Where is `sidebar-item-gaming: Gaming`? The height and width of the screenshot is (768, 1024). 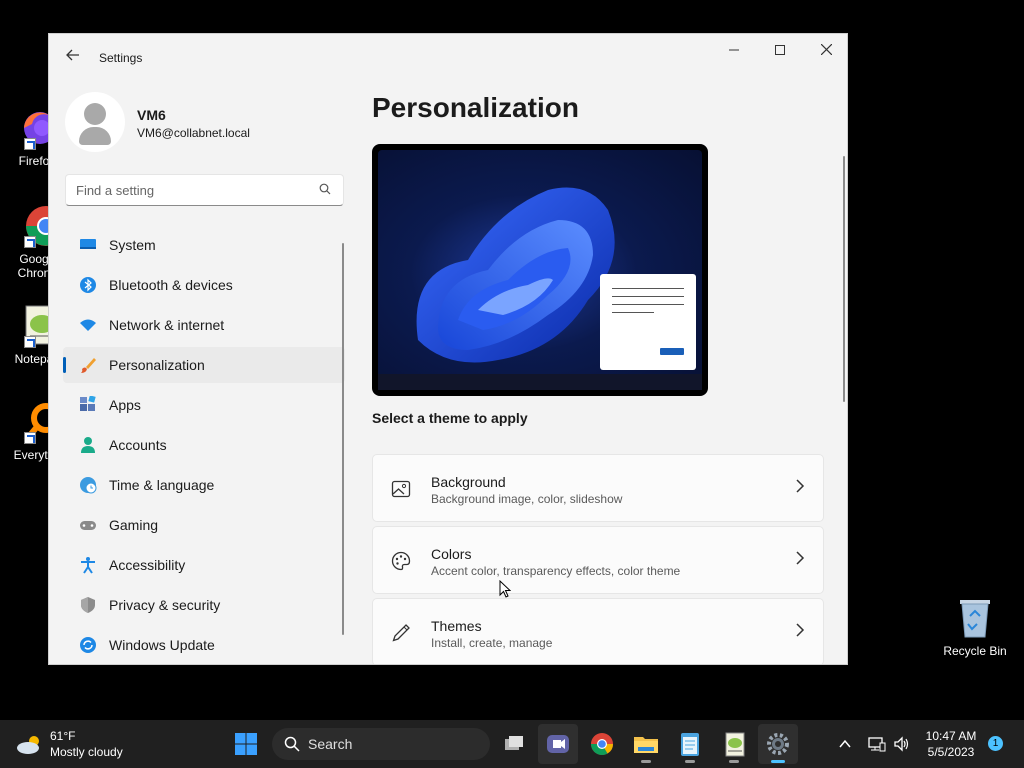 sidebar-item-gaming: Gaming is located at coordinates (204, 525).